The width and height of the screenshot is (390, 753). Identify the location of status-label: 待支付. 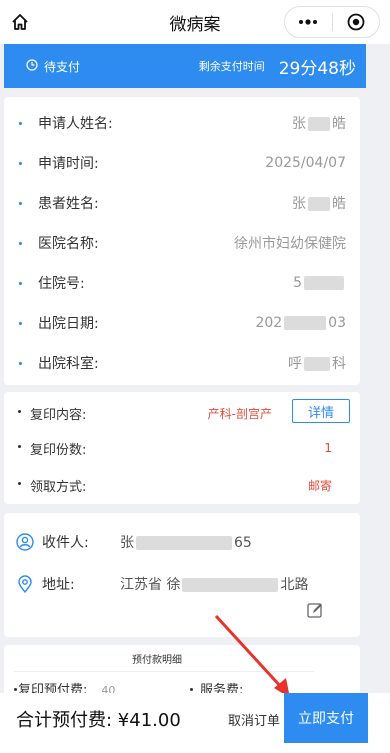
(62, 66).